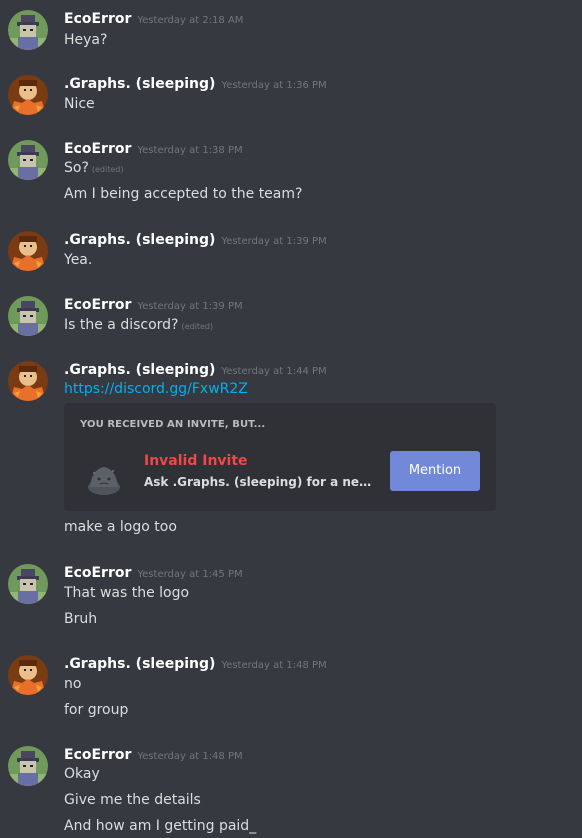 The width and height of the screenshot is (582, 838). What do you see at coordinates (183, 194) in the screenshot?
I see `message-text: Am I being accepted to the team?` at bounding box center [183, 194].